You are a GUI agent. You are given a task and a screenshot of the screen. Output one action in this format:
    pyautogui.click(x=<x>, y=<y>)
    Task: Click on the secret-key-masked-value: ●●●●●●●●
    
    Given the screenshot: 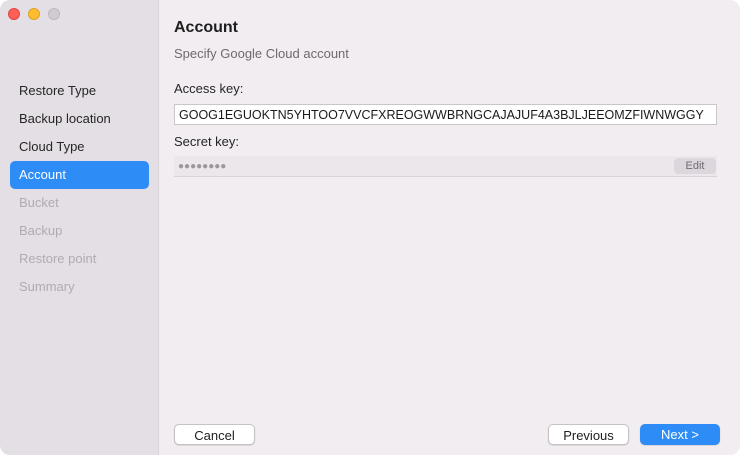 What is the action you would take?
    pyautogui.click(x=202, y=166)
    